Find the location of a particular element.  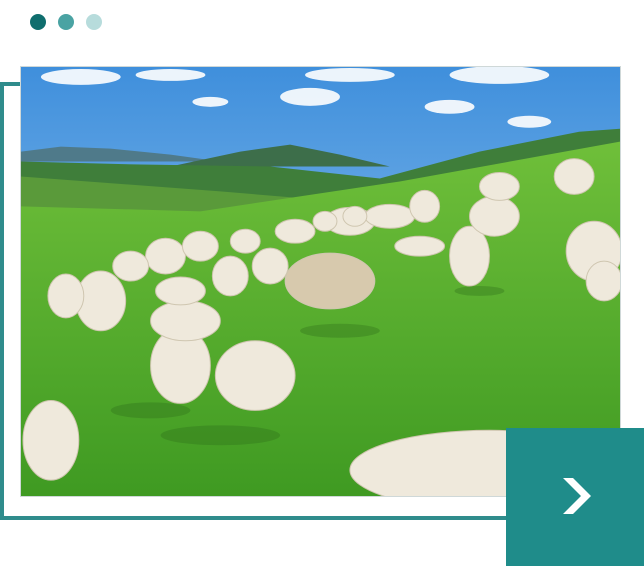

carousel-indicators is located at coordinates (66, 22).